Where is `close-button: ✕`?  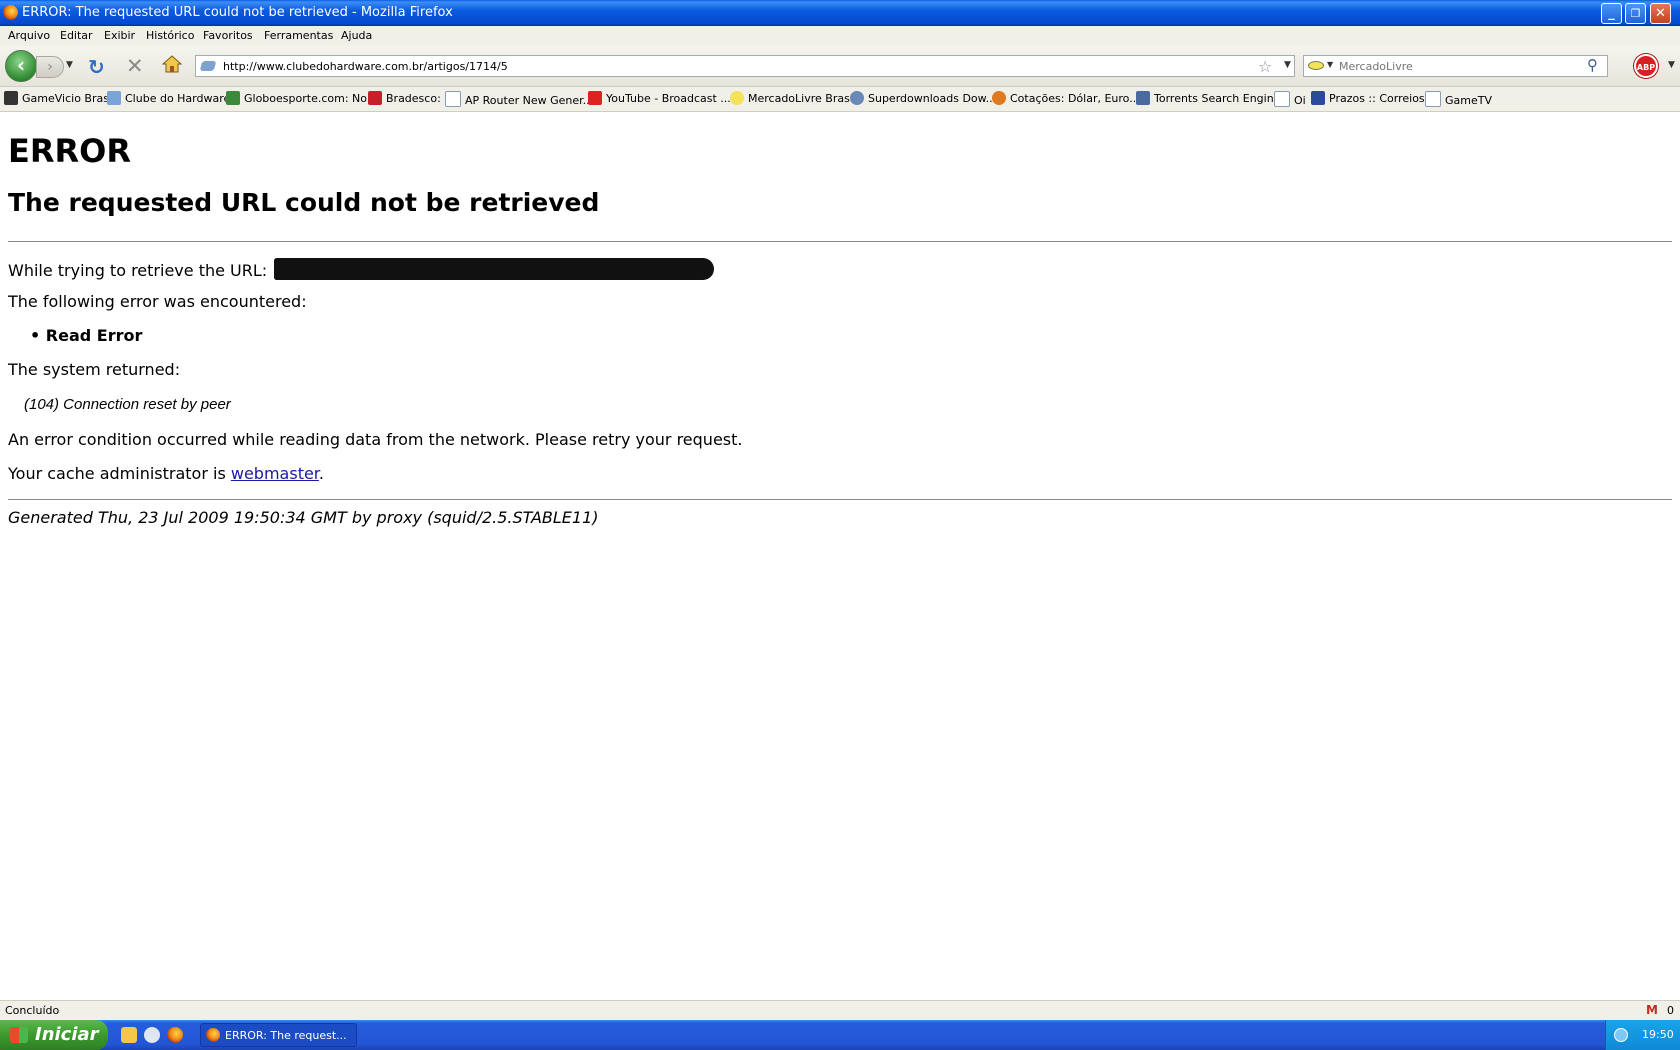 close-button: ✕ is located at coordinates (1660, 13).